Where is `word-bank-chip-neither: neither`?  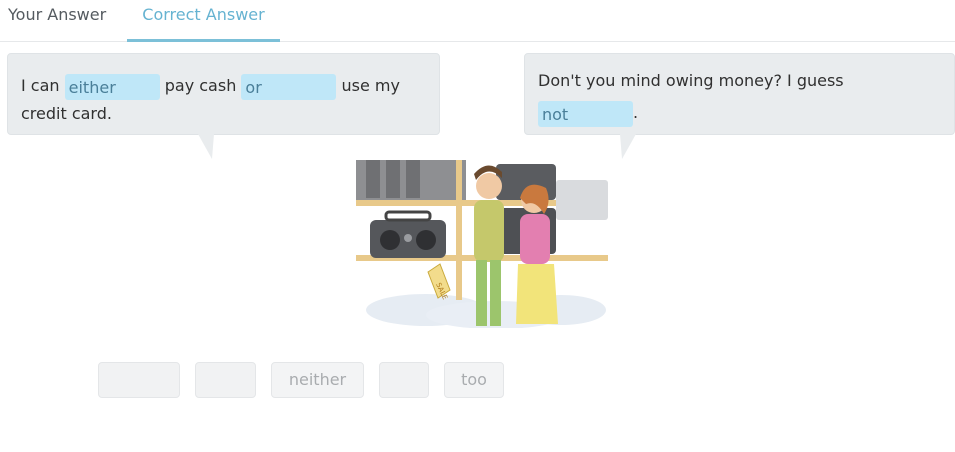 word-bank-chip-neither: neither is located at coordinates (317, 380).